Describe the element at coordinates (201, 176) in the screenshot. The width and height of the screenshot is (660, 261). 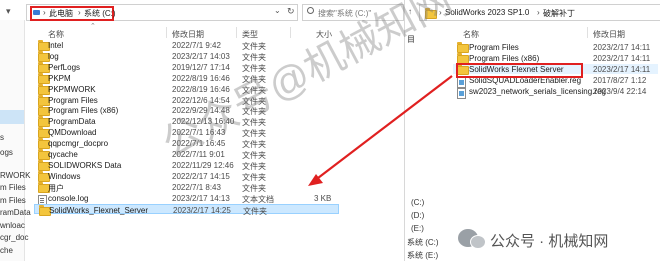
I see `file-date: 2022/2/17 14:15` at that location.